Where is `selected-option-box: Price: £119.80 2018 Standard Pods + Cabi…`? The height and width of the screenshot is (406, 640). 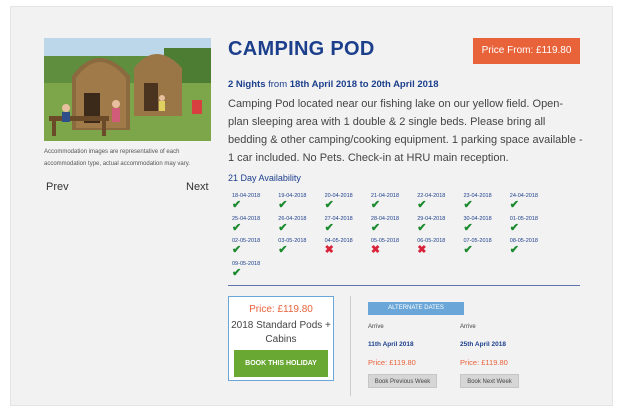
selected-option-box: Price: £119.80 2018 Standard Pods + Cabi… is located at coordinates (281, 338).